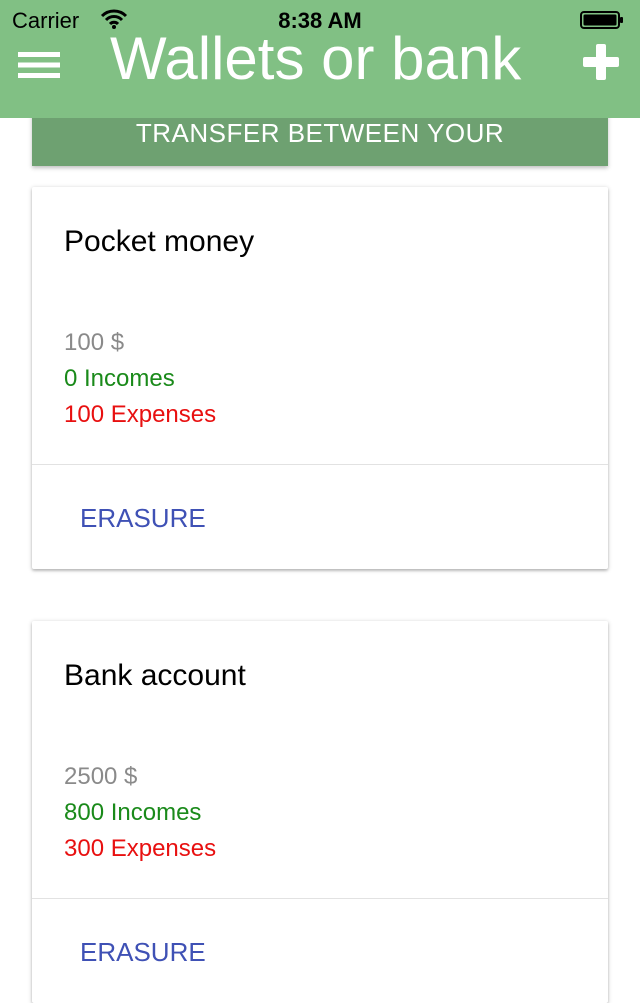  Describe the element at coordinates (159, 241) in the screenshot. I see `account-name: Pocket money` at that location.